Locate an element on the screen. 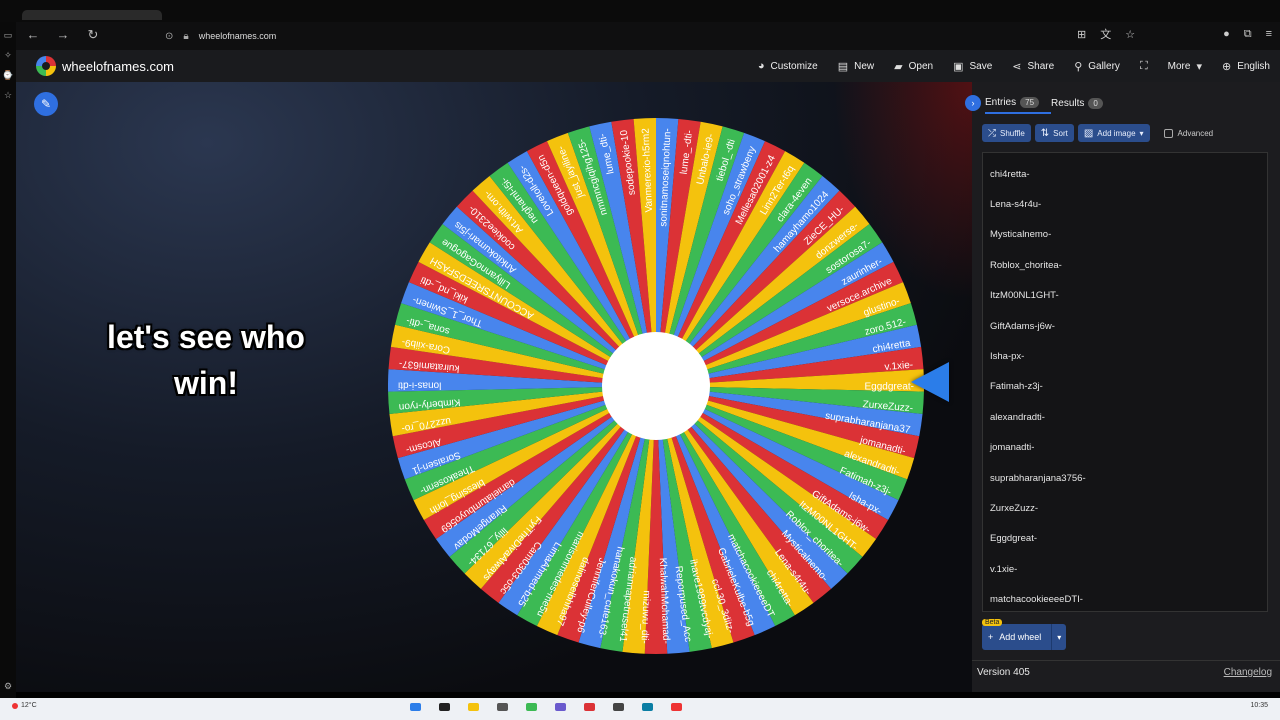  new-button: ▤ New is located at coordinates (856, 66).